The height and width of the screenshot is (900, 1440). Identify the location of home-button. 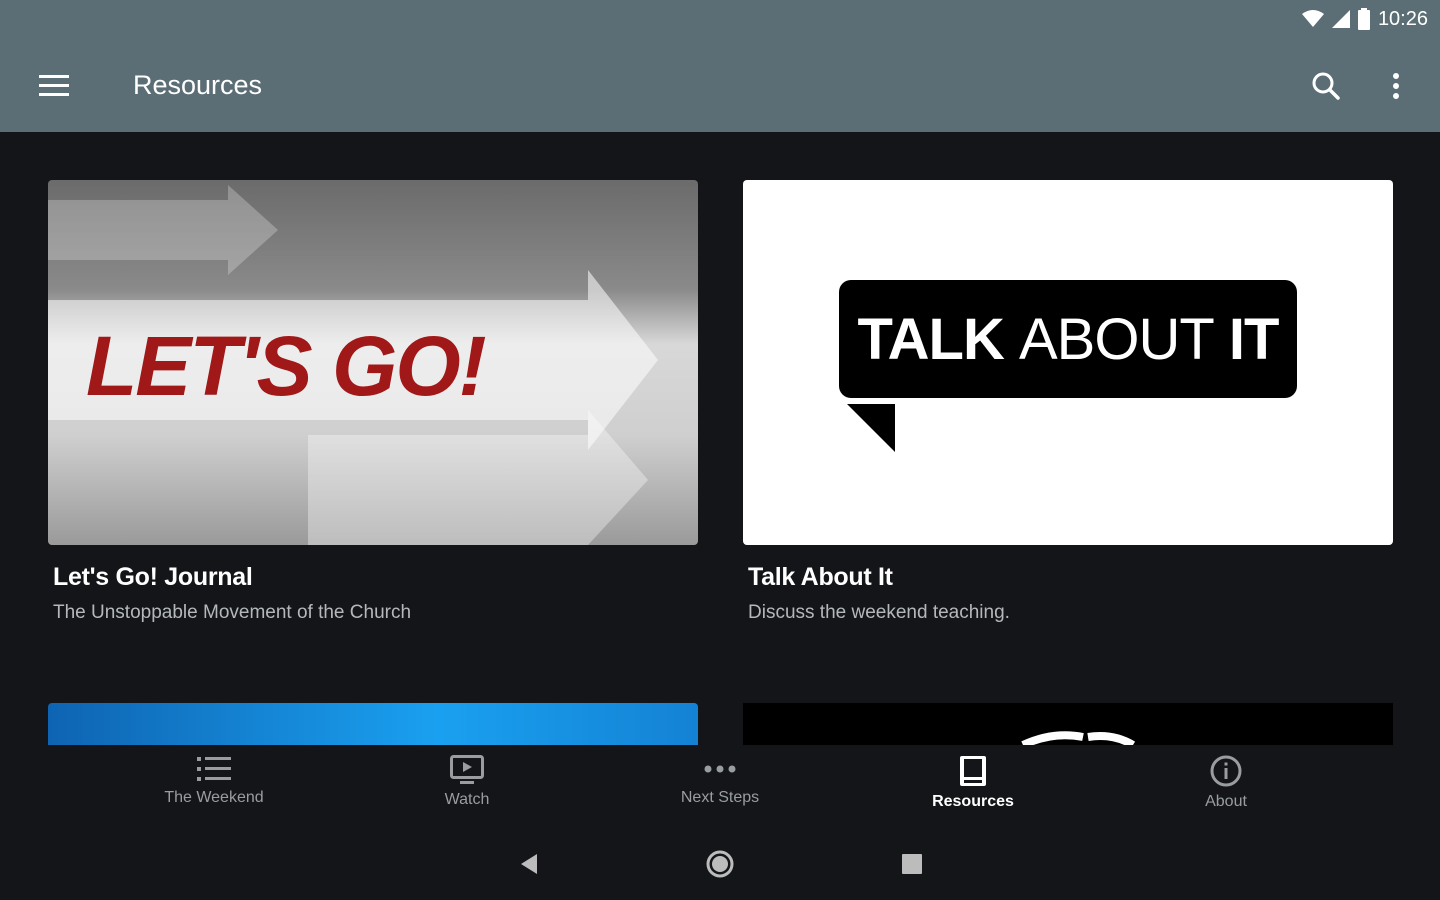
(720, 864).